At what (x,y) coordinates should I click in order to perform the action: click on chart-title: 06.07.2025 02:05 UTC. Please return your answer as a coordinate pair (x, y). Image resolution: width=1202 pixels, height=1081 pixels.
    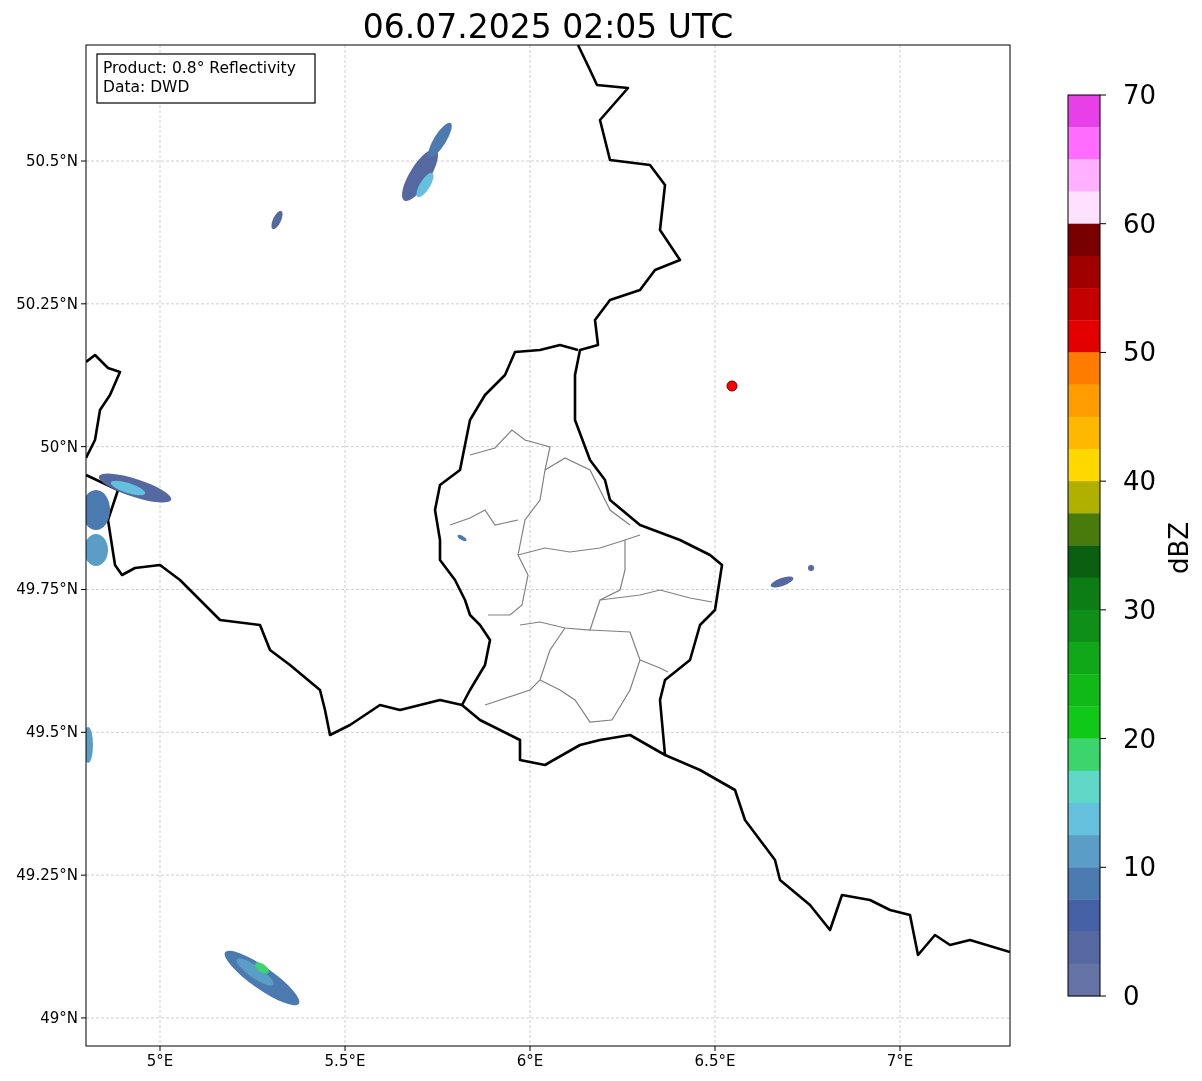
    Looking at the image, I should click on (548, 26).